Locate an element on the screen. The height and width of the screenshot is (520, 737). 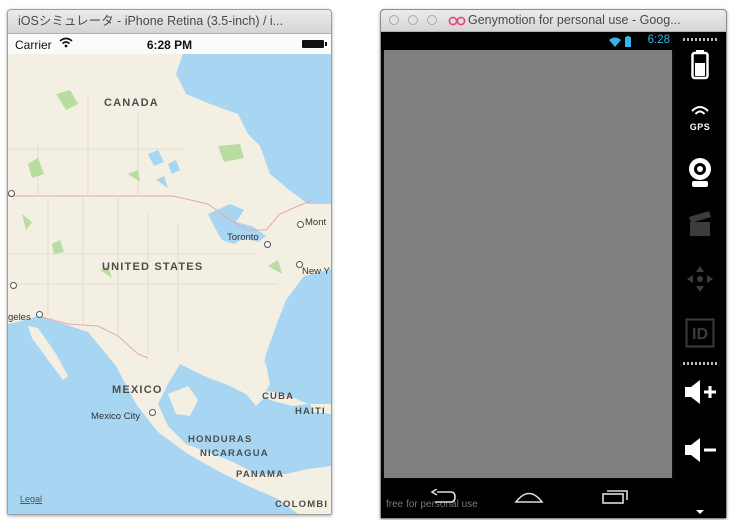
yucatan is located at coordinates (183, 401).